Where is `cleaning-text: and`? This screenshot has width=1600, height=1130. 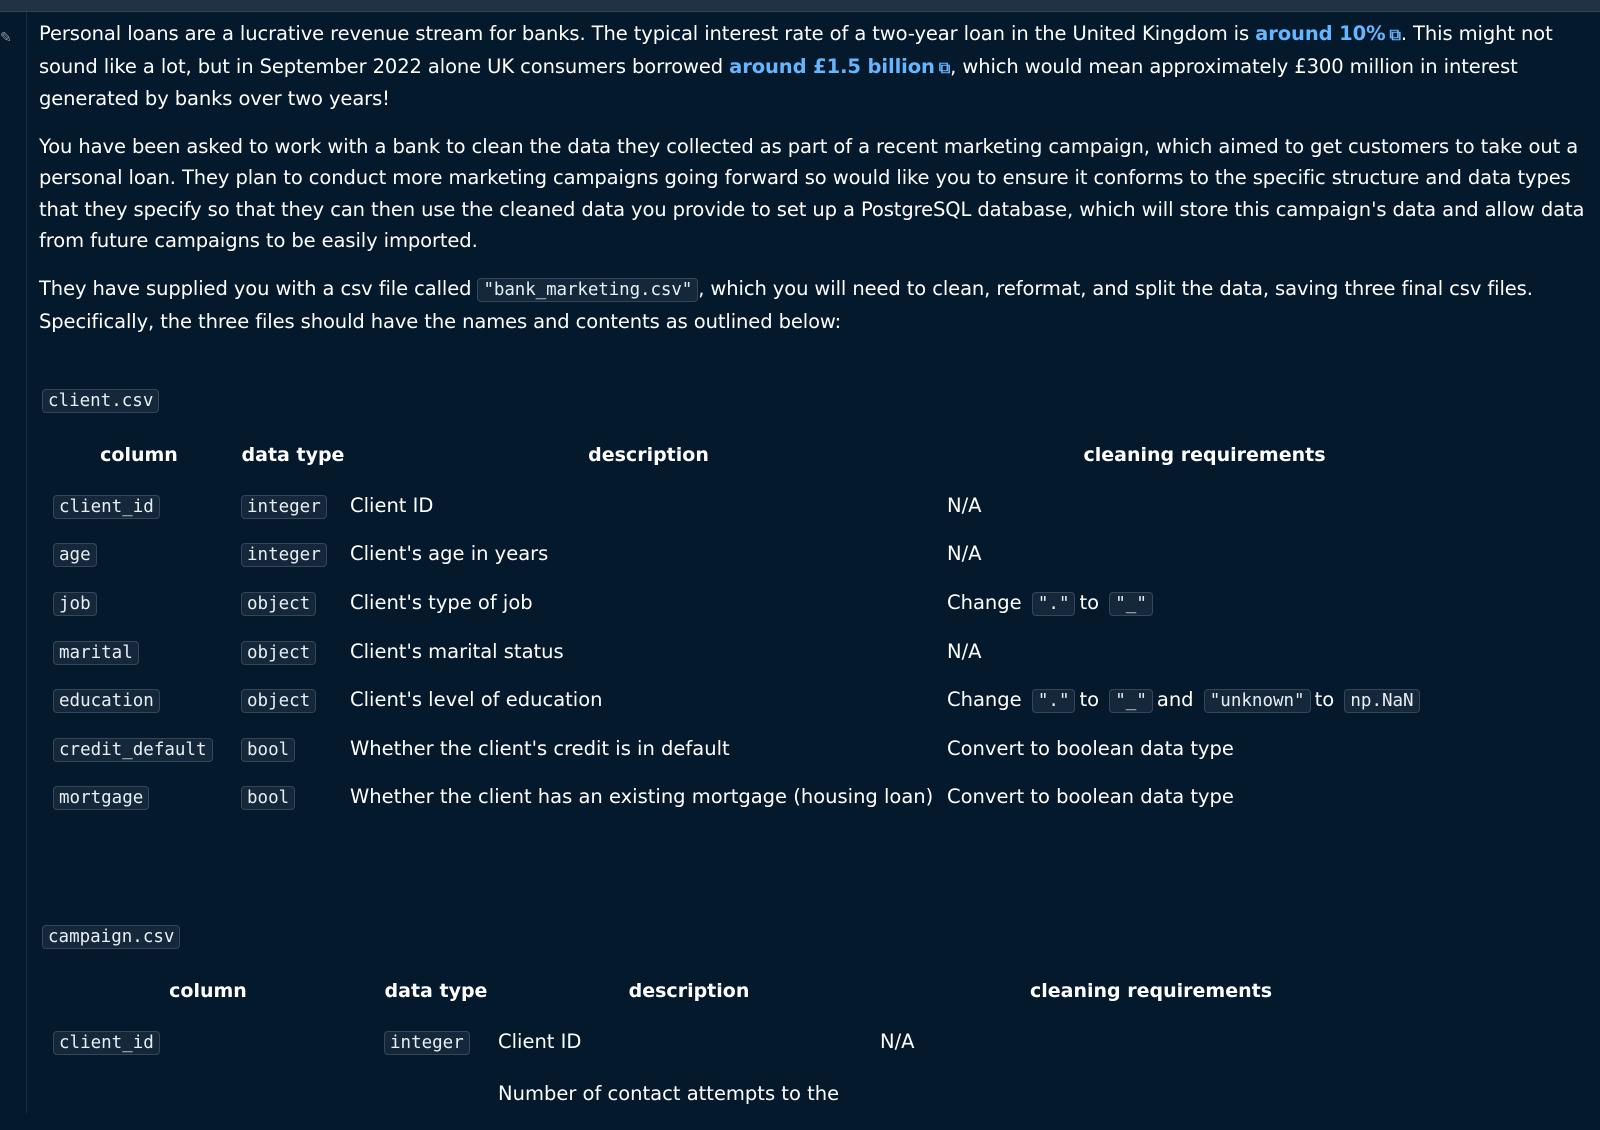
cleaning-text: and is located at coordinates (1175, 700).